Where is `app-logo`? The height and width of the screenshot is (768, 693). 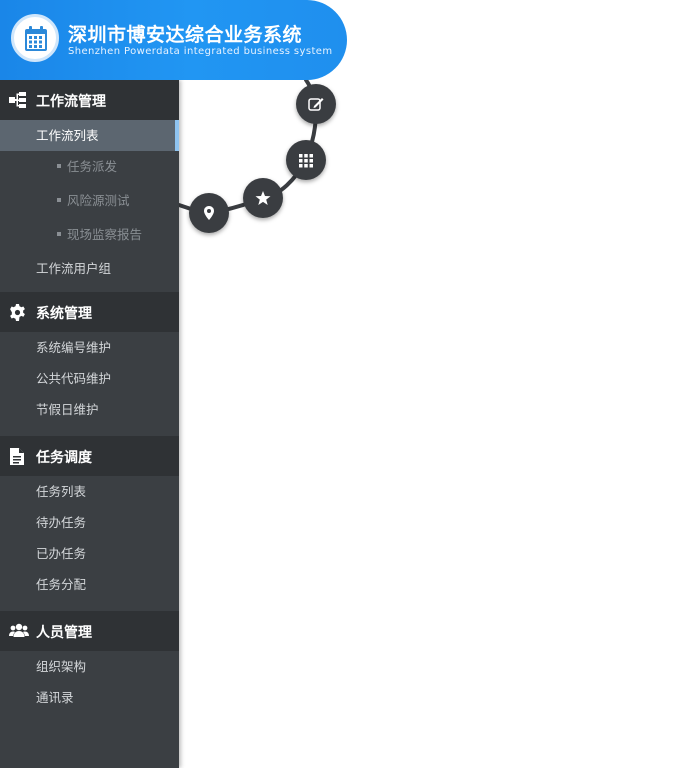
app-logo is located at coordinates (35, 38).